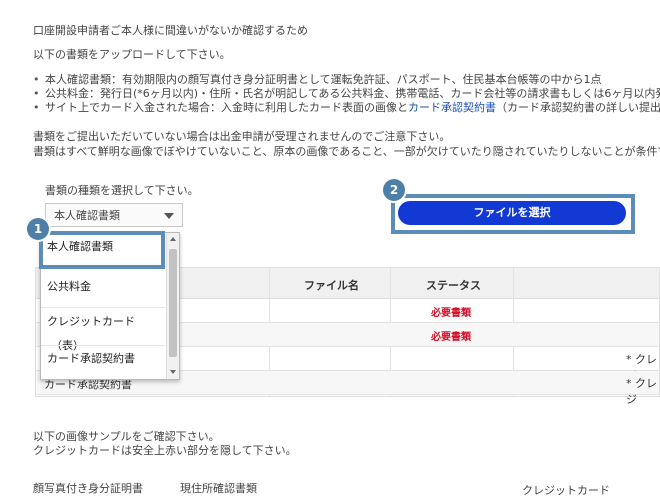  Describe the element at coordinates (91, 358) in the screenshot. I see `option-card-agreement: カード承認契約書` at that location.